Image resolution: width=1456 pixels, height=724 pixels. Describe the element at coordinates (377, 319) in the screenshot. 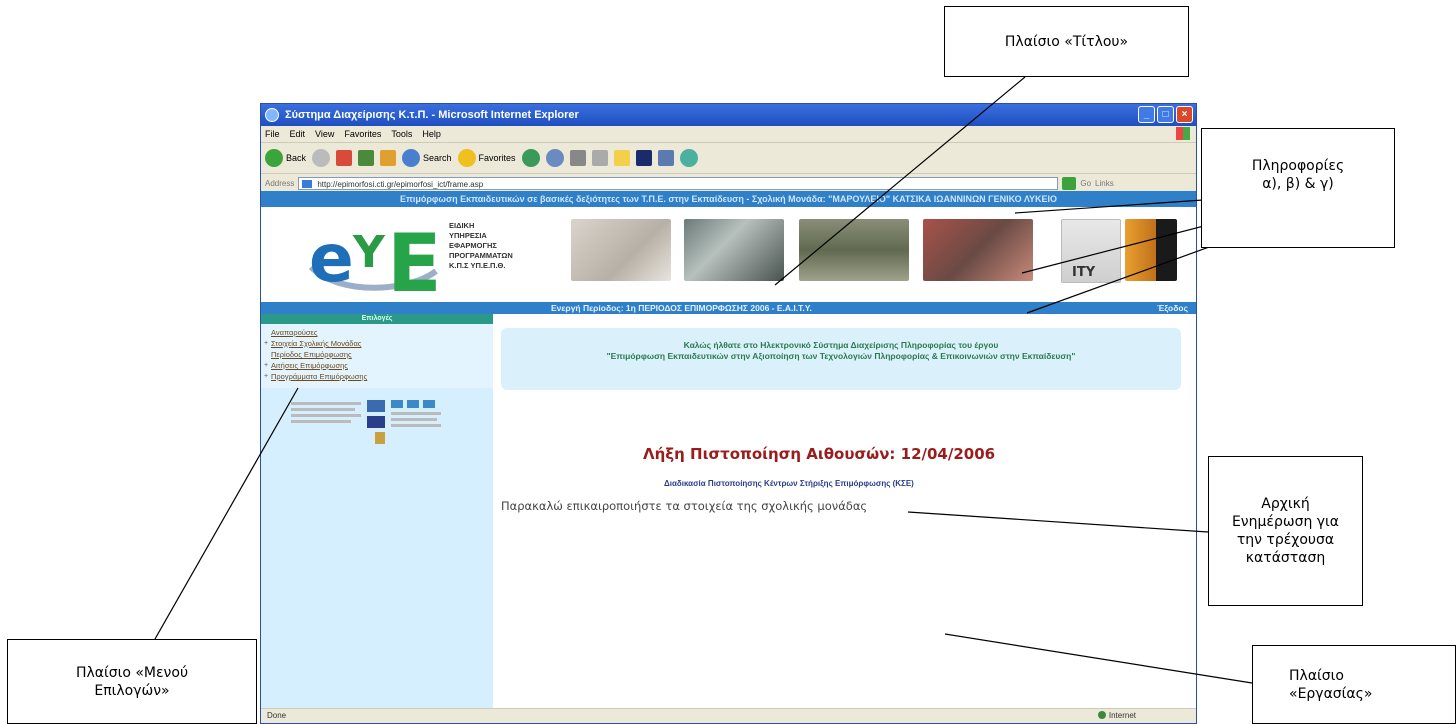

I see `sidebar-heading: Επιλογές` at that location.